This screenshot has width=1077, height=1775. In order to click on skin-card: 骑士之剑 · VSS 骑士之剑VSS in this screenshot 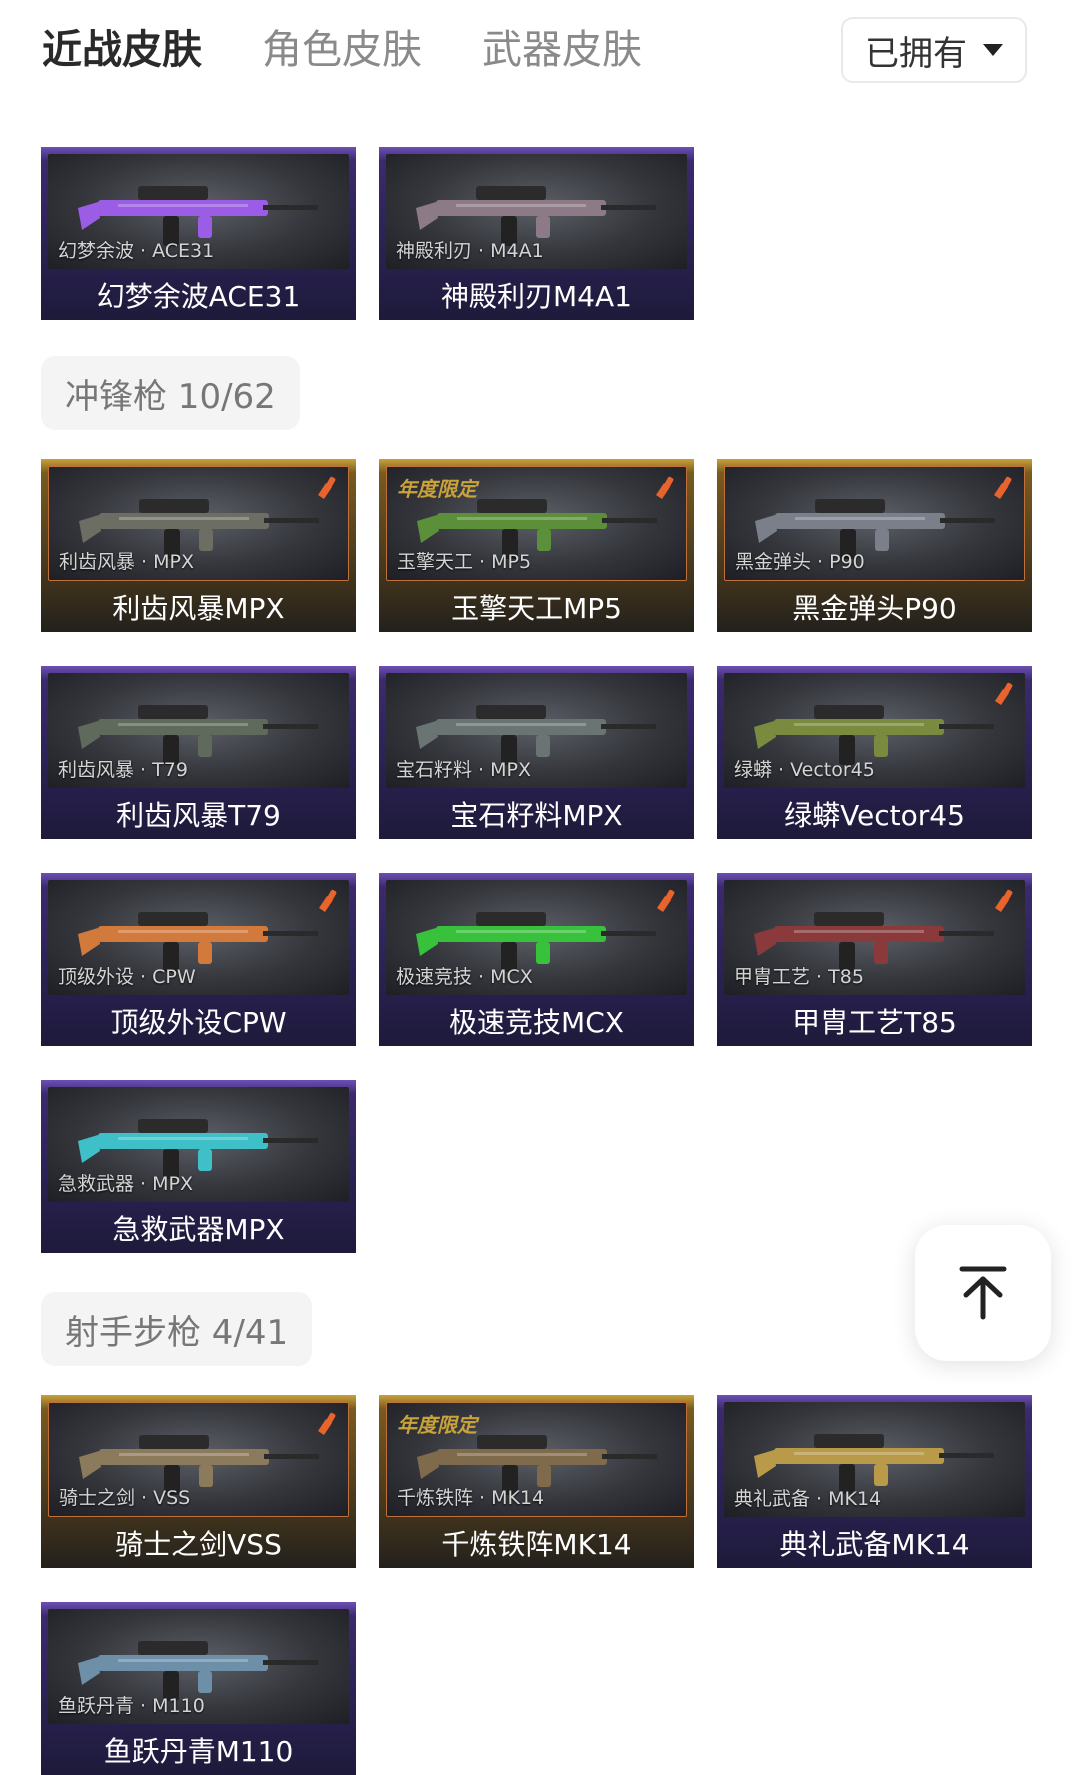, I will do `click(198, 1481)`.